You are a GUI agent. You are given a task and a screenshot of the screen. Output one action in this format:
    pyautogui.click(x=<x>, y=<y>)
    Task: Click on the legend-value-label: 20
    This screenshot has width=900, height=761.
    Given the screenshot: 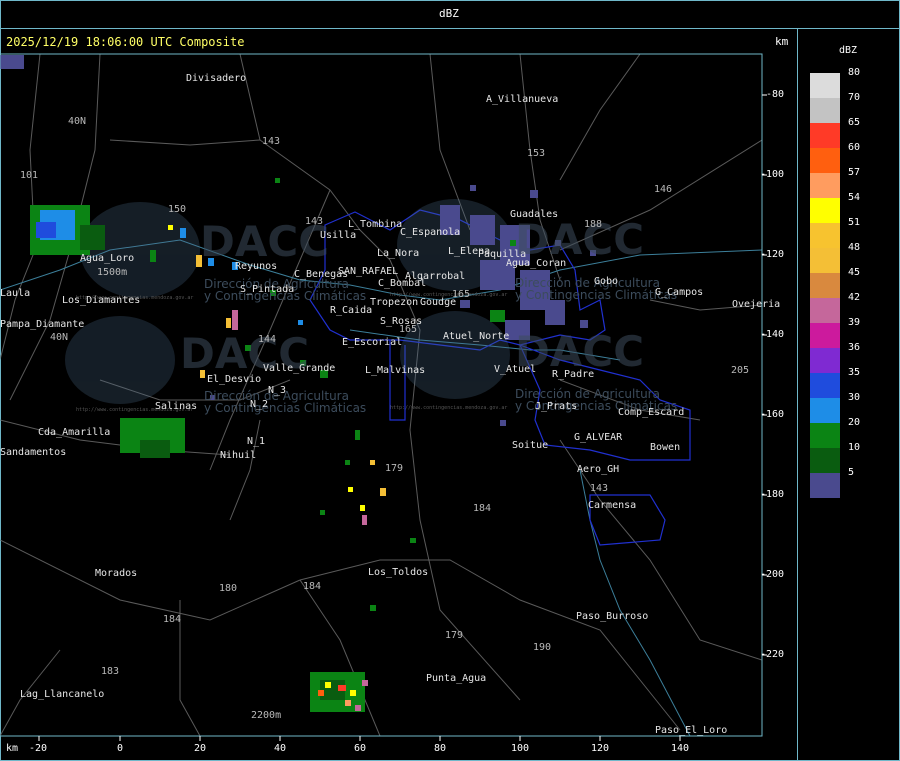 What is the action you would take?
    pyautogui.click(x=854, y=422)
    